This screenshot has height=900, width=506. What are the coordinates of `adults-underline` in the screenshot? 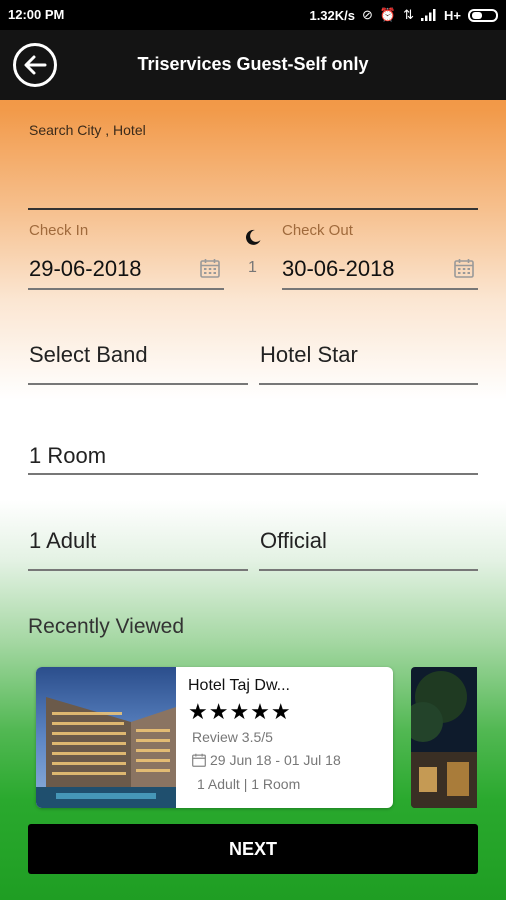 It's located at (138, 570).